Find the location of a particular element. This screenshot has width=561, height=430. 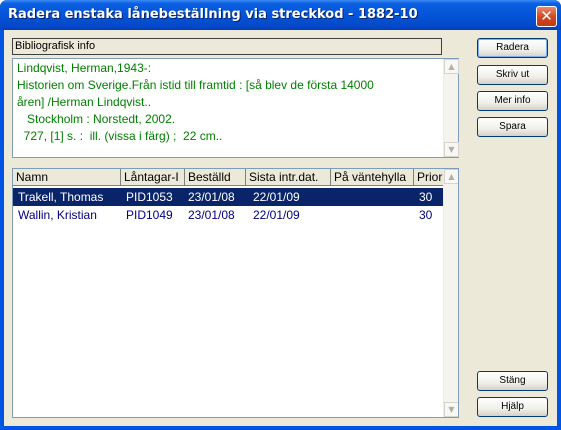

column-header-on-shelf: På väntehylla is located at coordinates (372, 177).